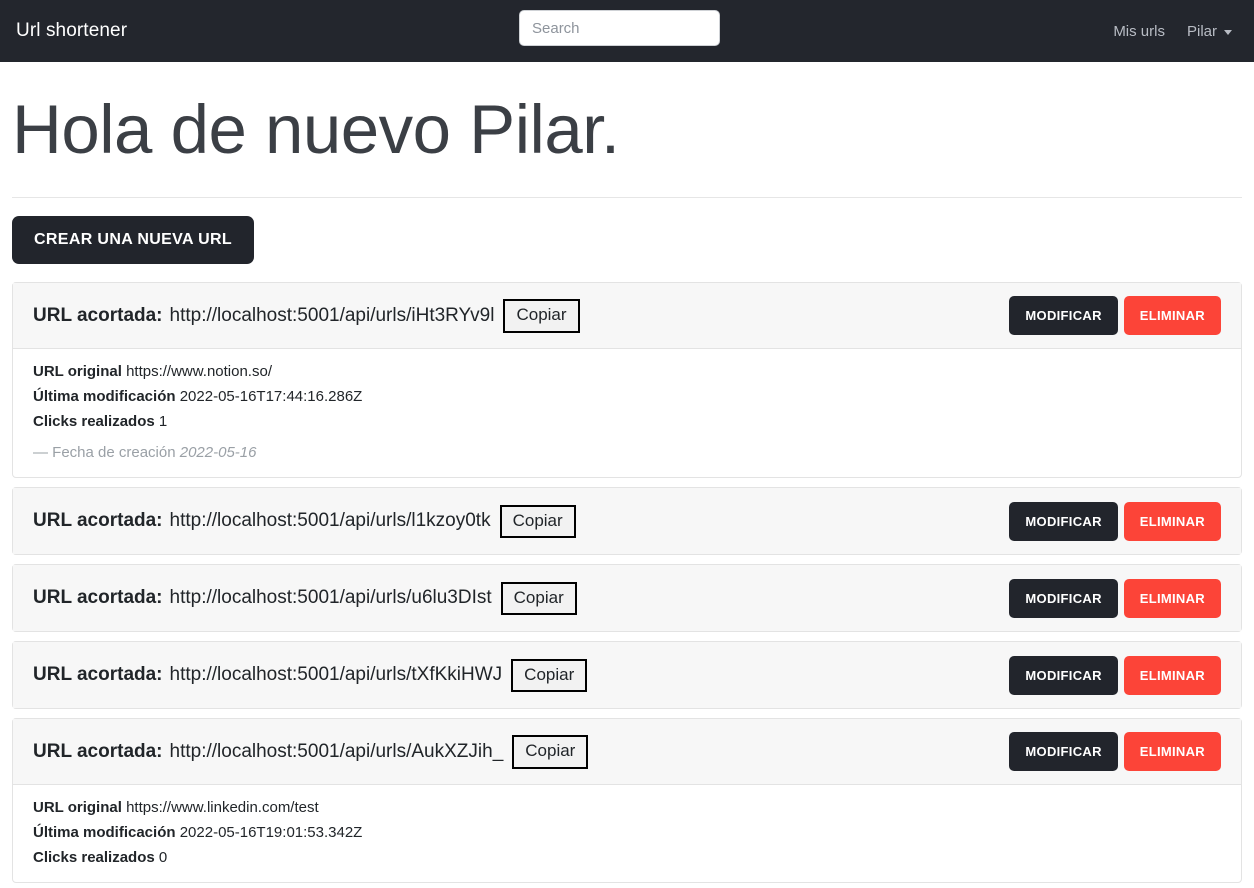  What do you see at coordinates (71, 31) in the screenshot?
I see `brand-title: Url shortener` at bounding box center [71, 31].